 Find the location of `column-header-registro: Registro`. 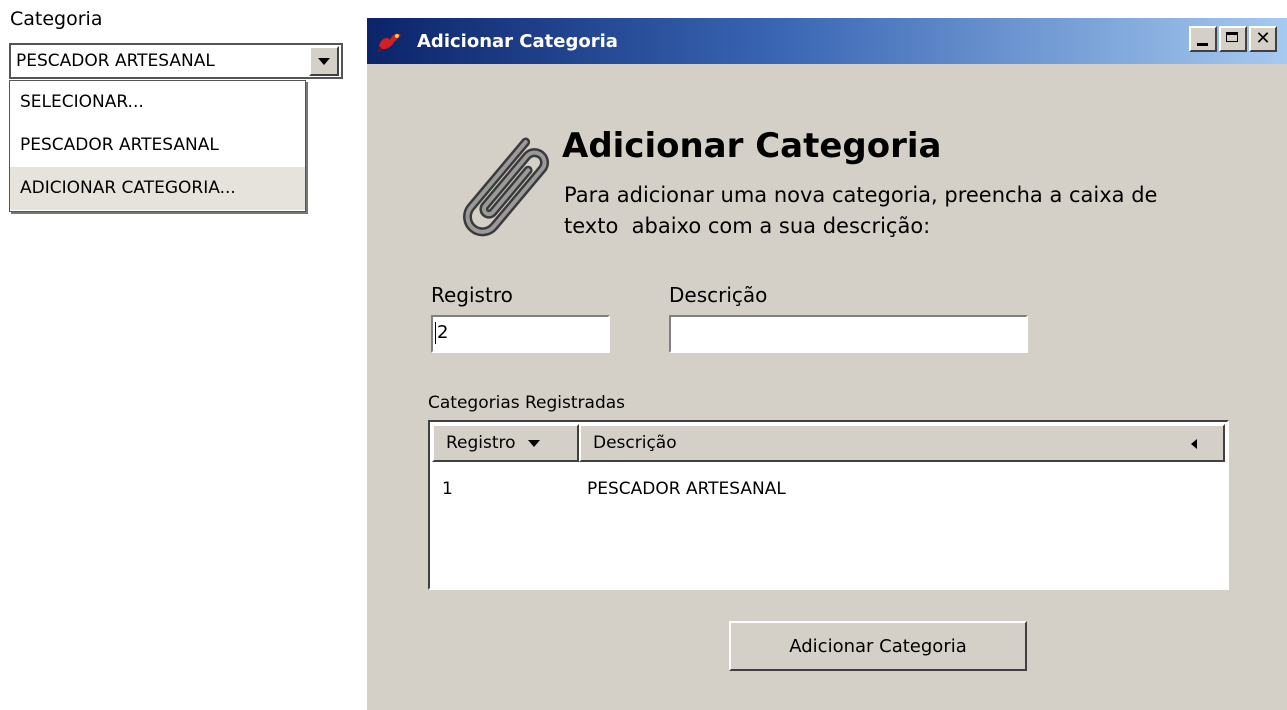

column-header-registro: Registro is located at coordinates (505, 443).